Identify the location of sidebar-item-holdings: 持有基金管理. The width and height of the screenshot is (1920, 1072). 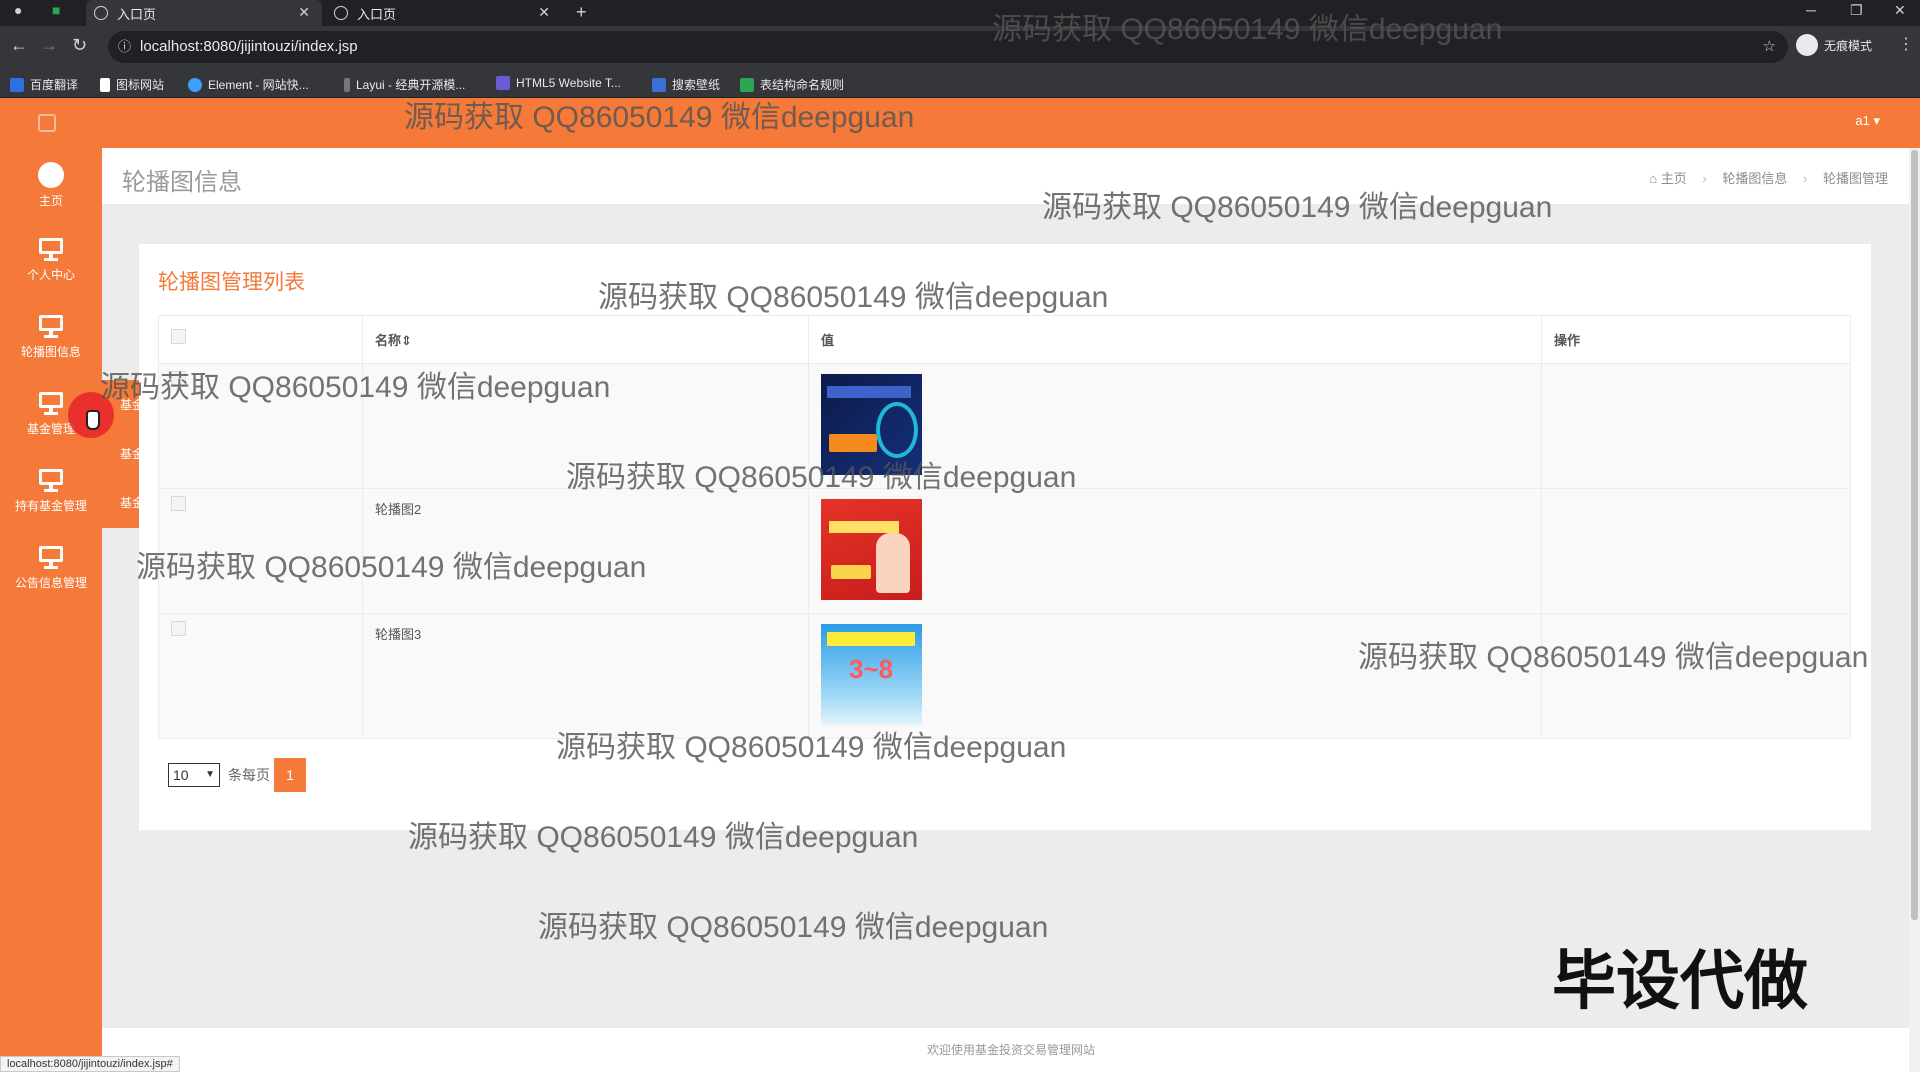
(51, 494).